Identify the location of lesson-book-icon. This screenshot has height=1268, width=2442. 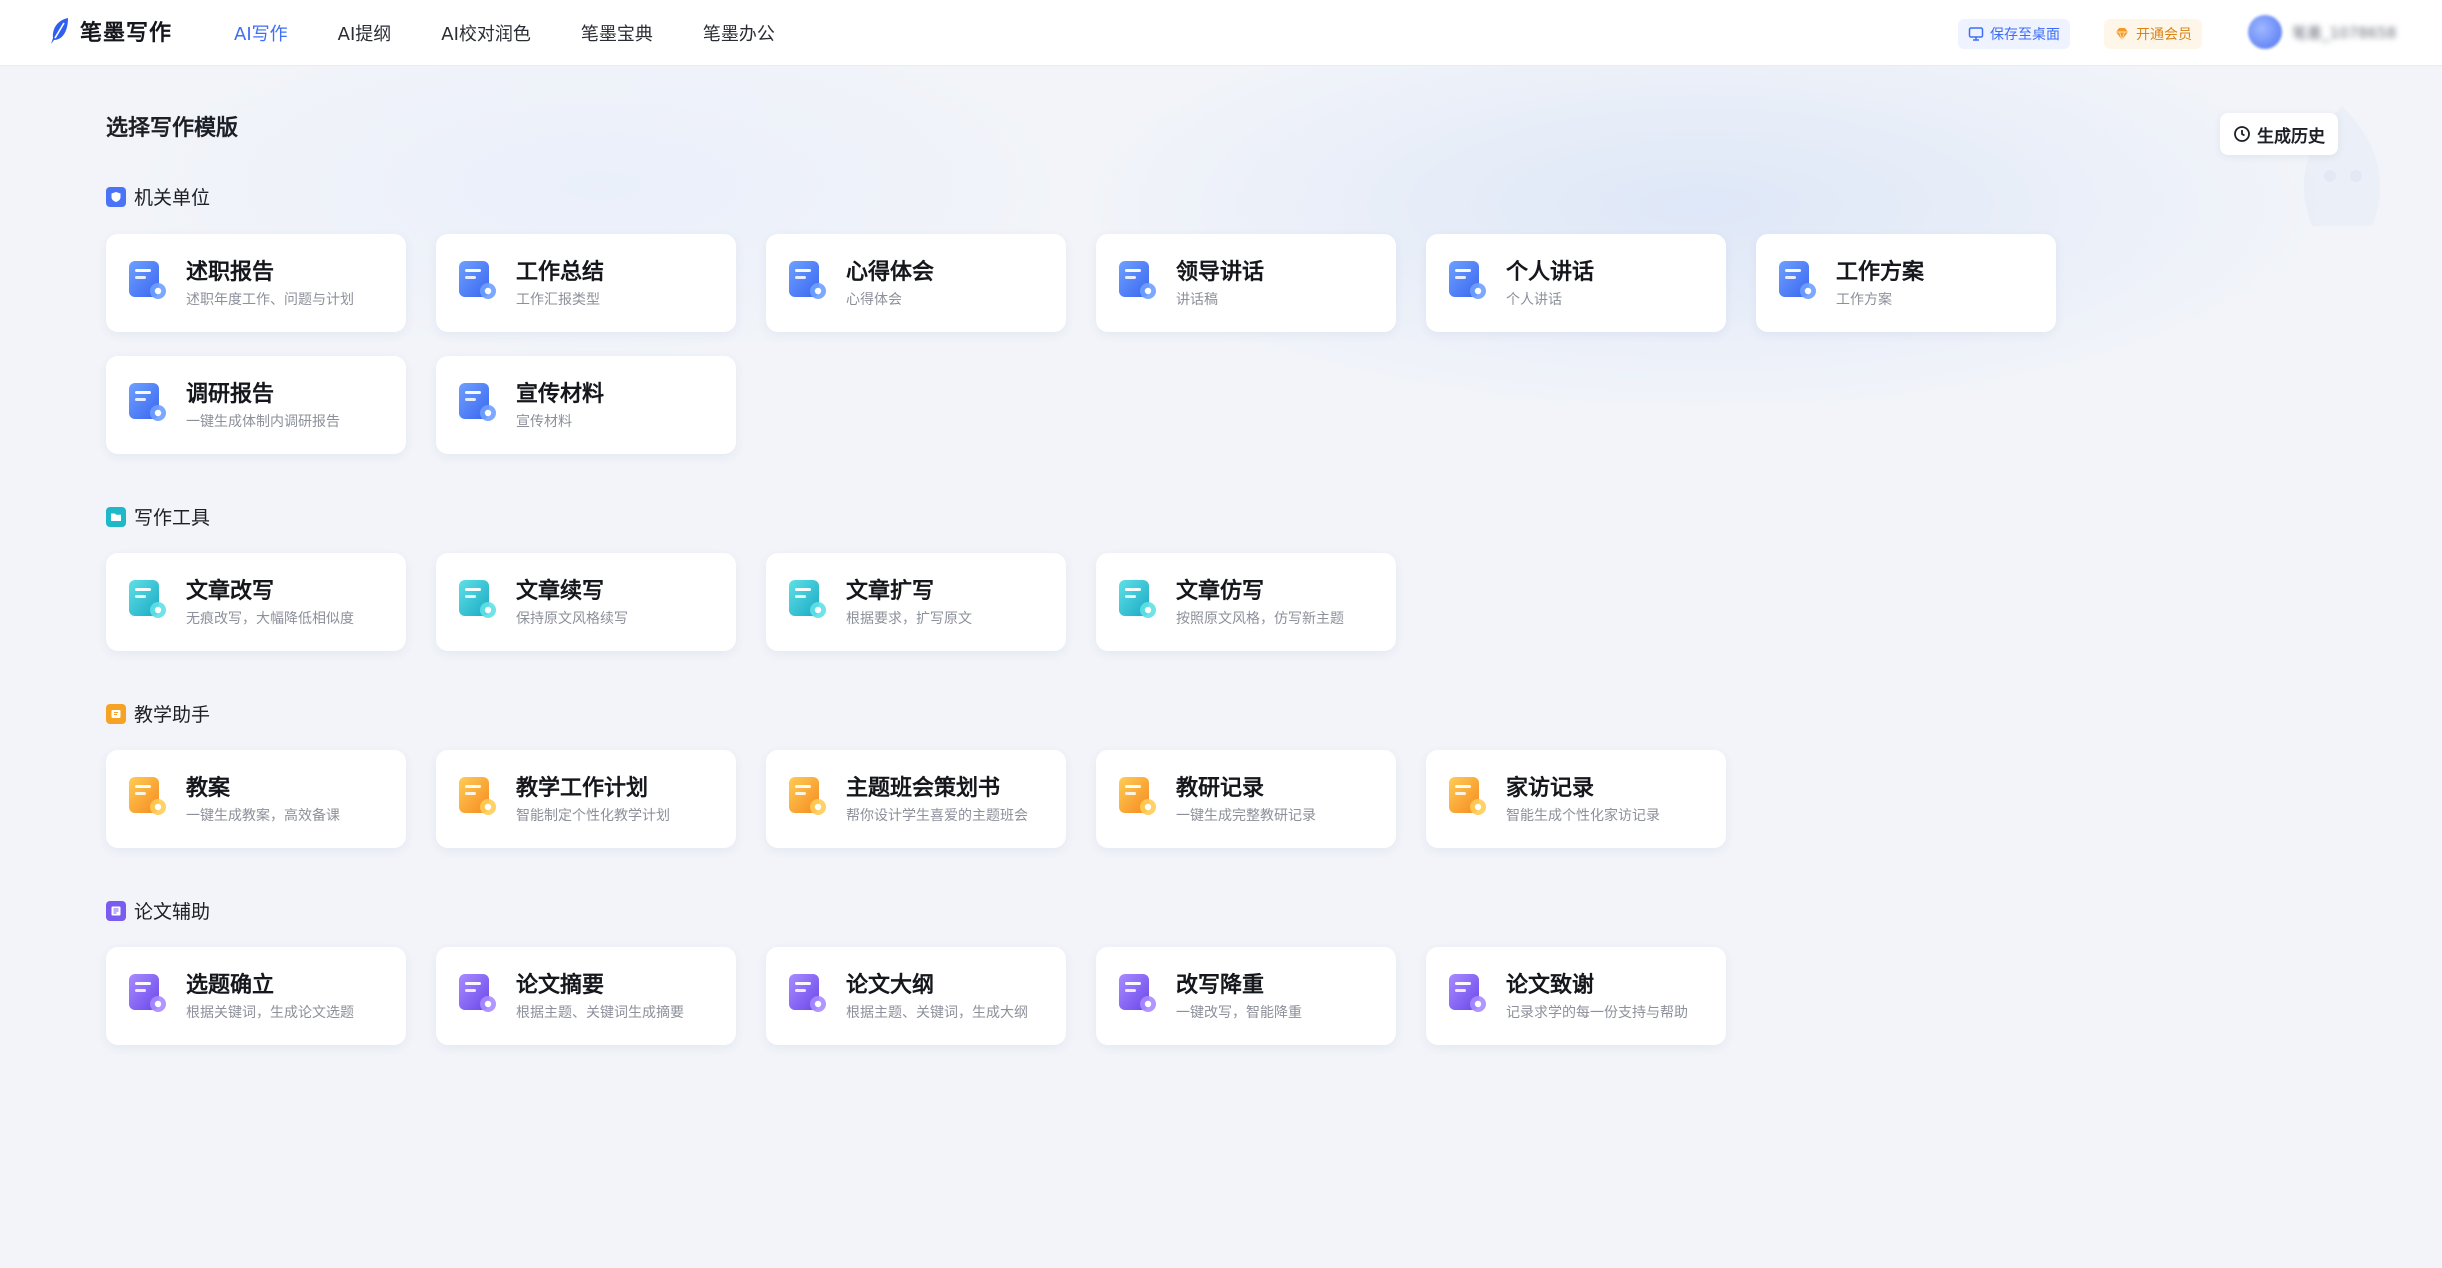
(147, 796).